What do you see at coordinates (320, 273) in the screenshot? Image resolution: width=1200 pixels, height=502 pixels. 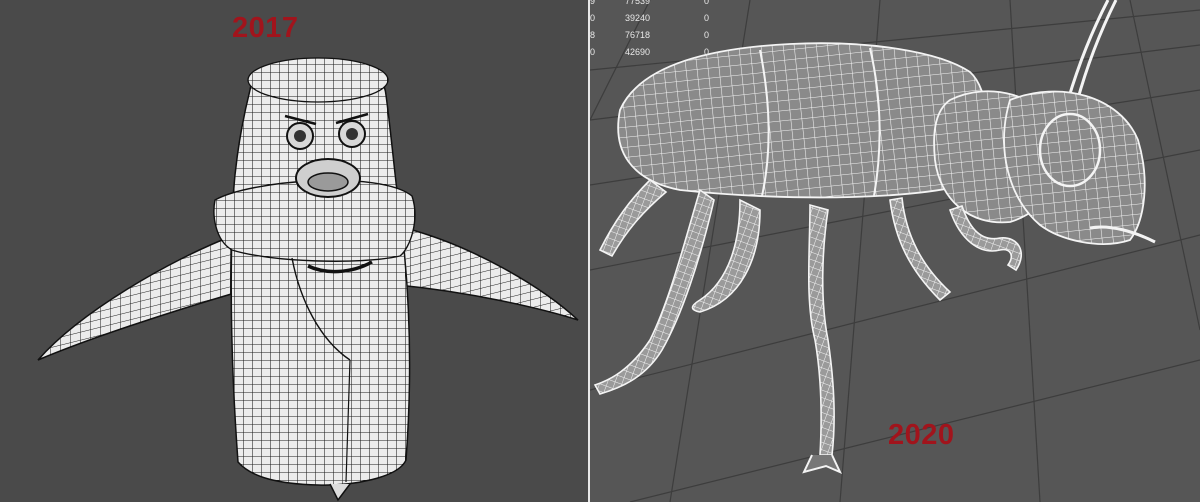 I see `body-mesh` at bounding box center [320, 273].